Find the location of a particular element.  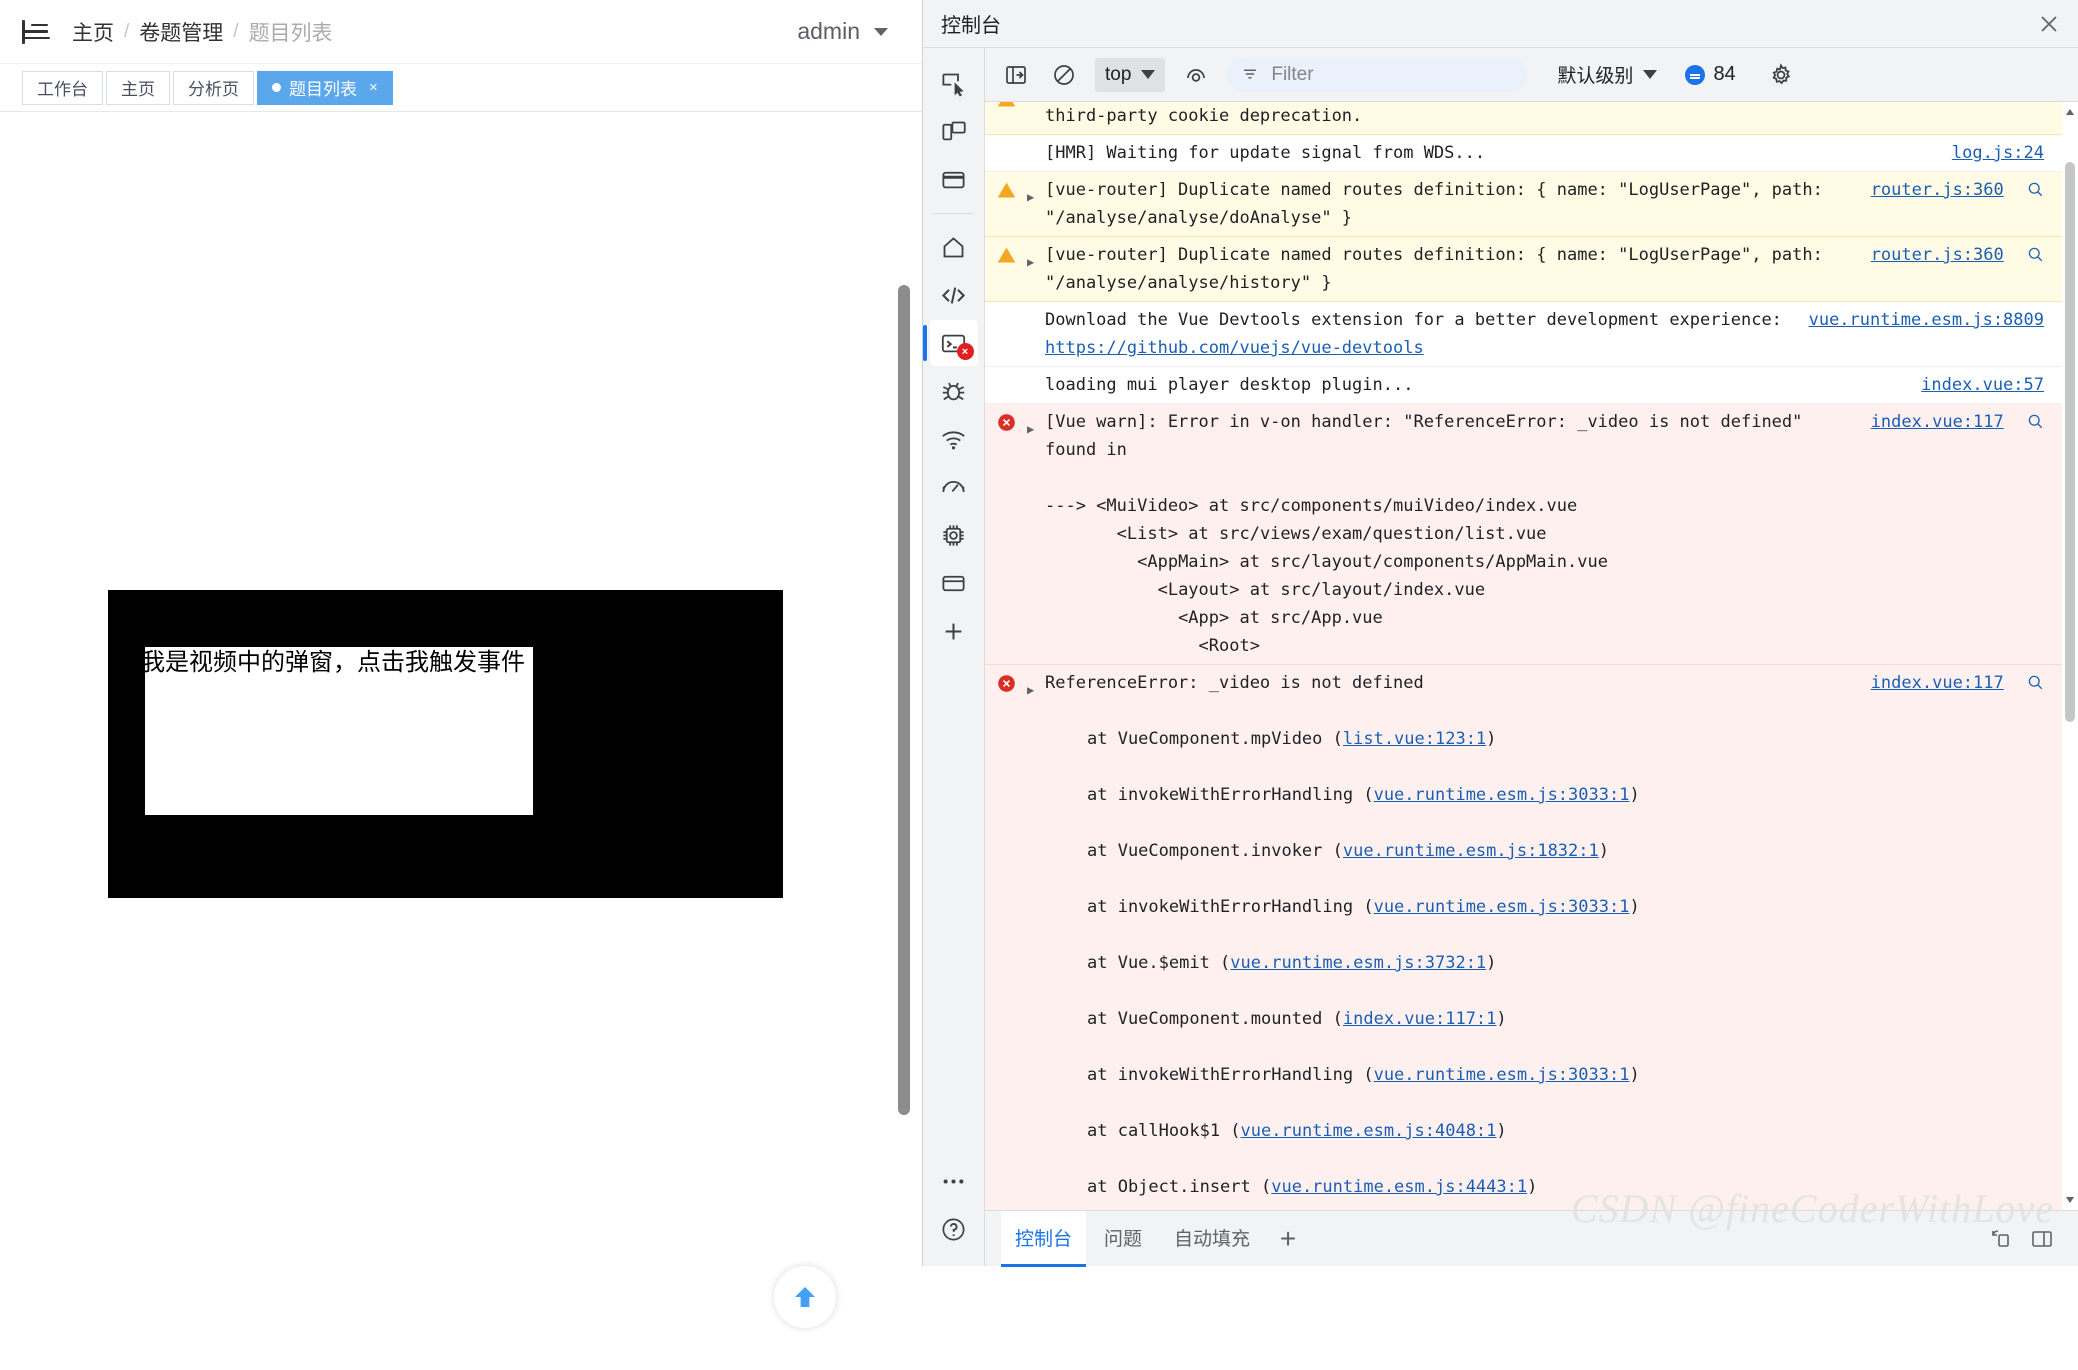

application-storage-icon is located at coordinates (954, 583).